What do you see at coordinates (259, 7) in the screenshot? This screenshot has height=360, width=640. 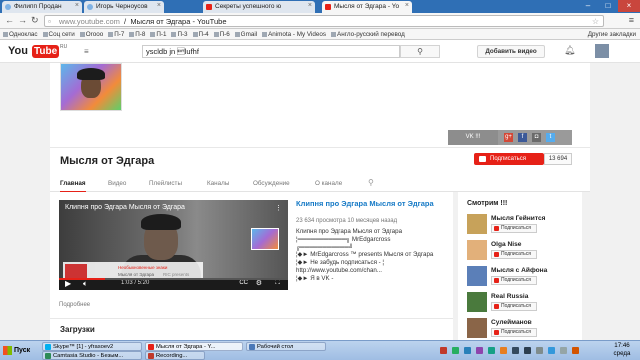 I see `browser-tab: Секреты успешного ю ×` at bounding box center [259, 7].